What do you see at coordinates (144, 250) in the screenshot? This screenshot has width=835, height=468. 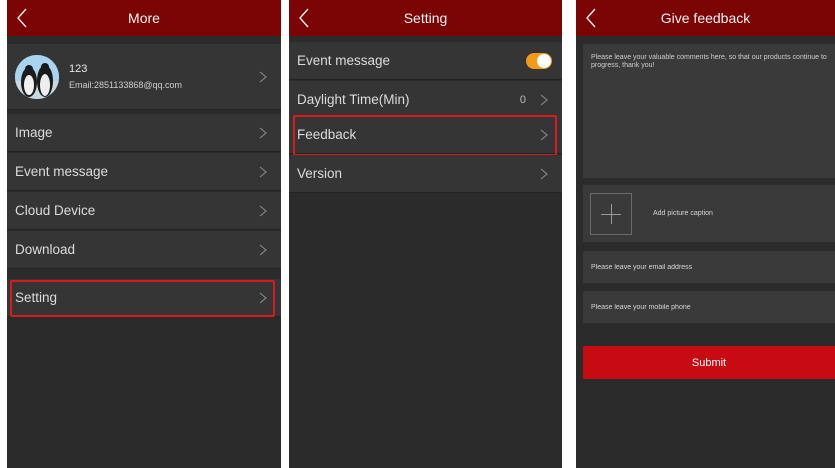 I see `menu-item-download: Download` at bounding box center [144, 250].